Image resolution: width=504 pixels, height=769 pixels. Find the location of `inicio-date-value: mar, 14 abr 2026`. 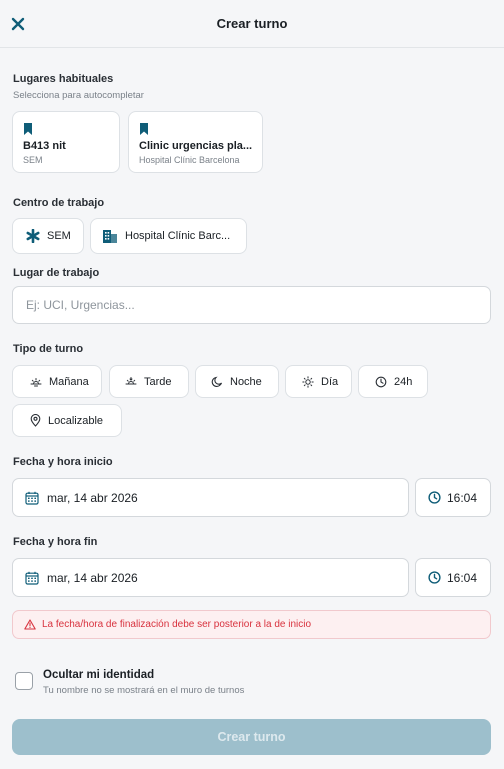

inicio-date-value: mar, 14 abr 2026 is located at coordinates (92, 497).